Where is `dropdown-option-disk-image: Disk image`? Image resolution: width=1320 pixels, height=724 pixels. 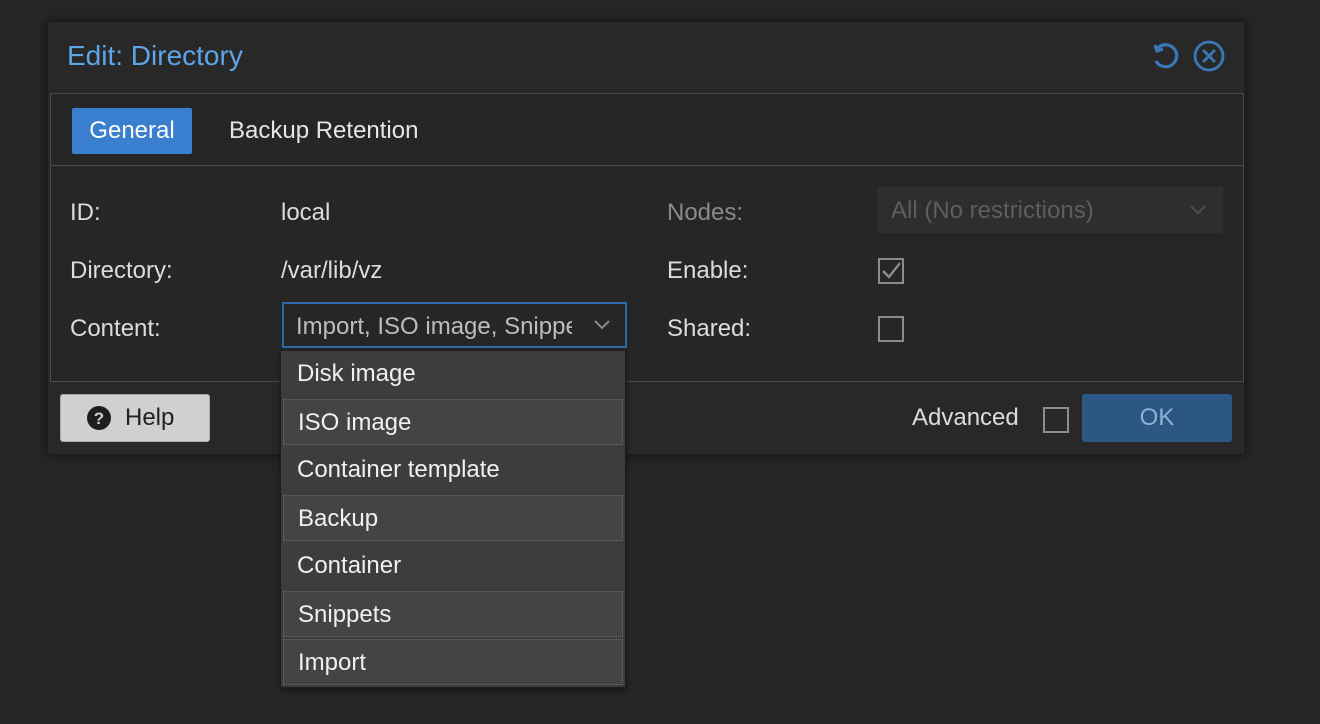
dropdown-option-disk-image: Disk image is located at coordinates (453, 374).